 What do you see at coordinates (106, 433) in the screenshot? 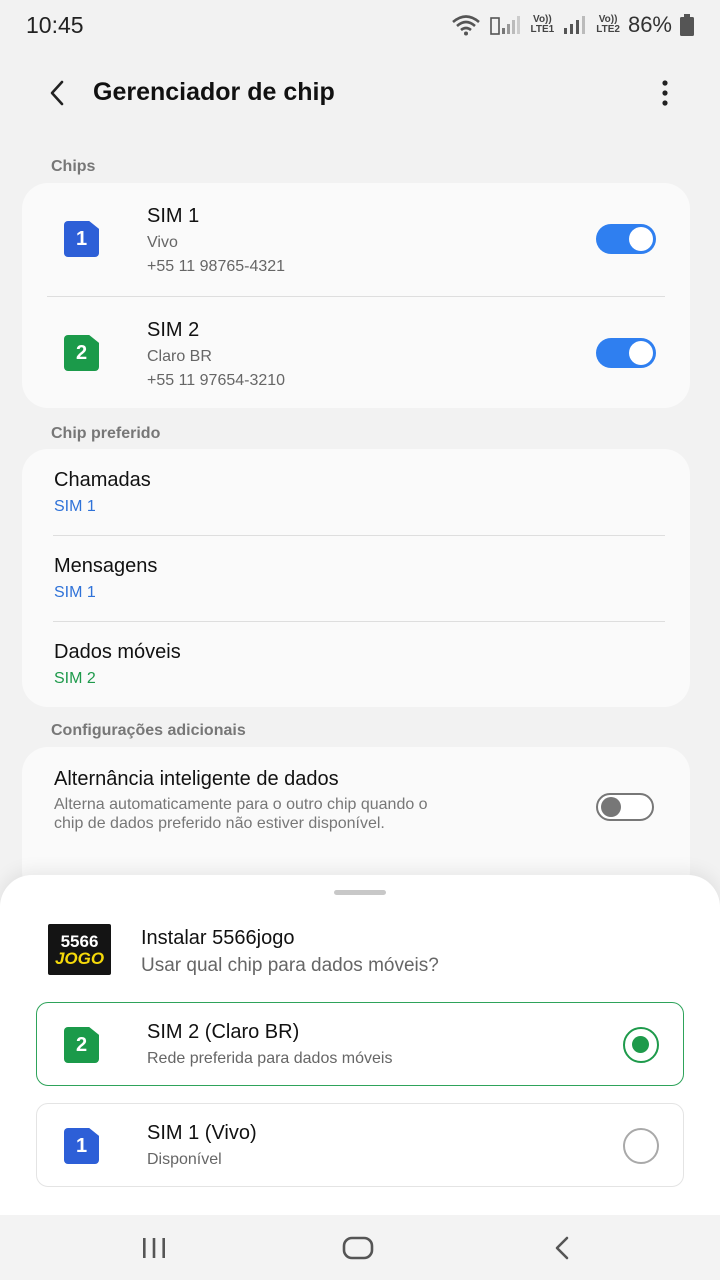
I see `section-label-preferred: Chip preferido` at bounding box center [106, 433].